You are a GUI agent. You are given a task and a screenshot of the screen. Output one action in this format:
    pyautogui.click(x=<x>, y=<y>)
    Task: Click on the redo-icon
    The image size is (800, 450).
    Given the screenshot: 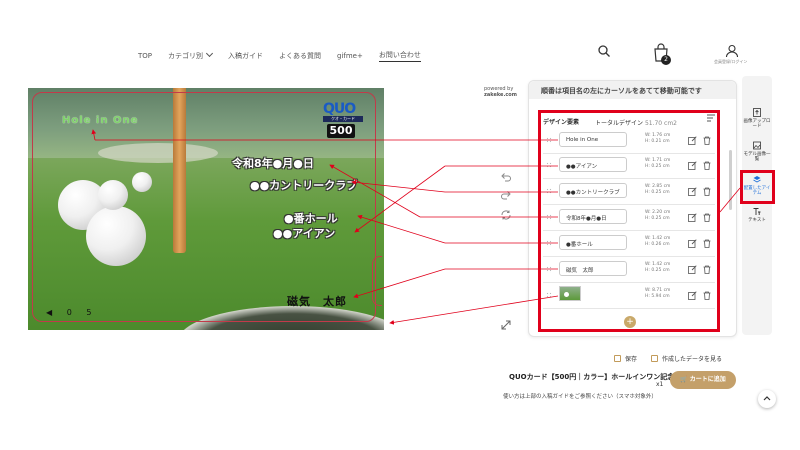 What is the action you would take?
    pyautogui.click(x=506, y=195)
    